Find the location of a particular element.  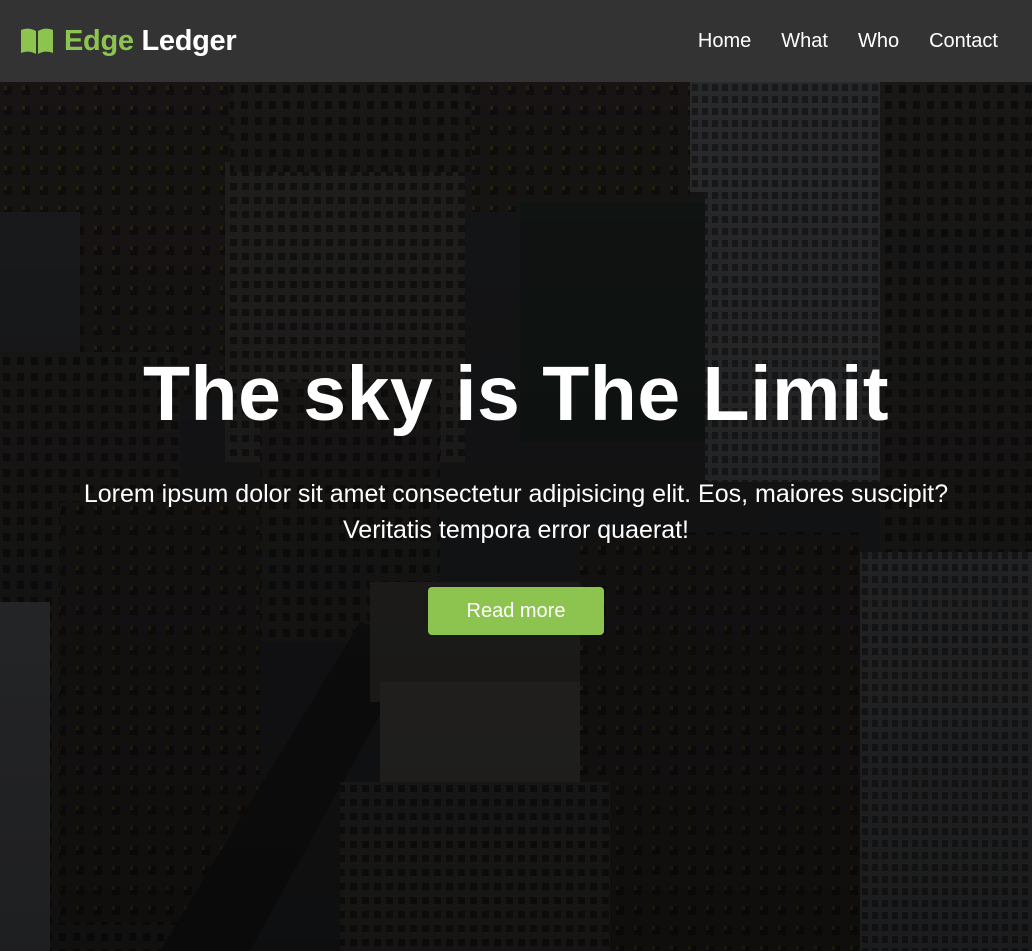

brand-name: Edge Ledger is located at coordinates (150, 41).